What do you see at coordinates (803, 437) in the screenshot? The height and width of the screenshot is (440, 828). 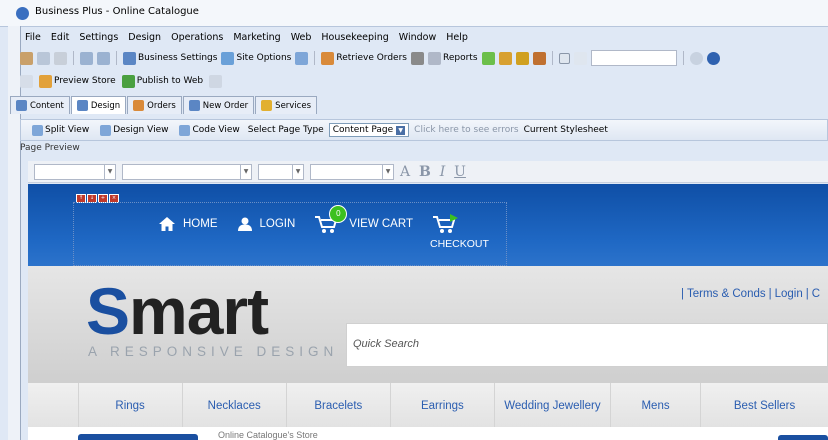 I see `content-right-button` at bounding box center [803, 437].